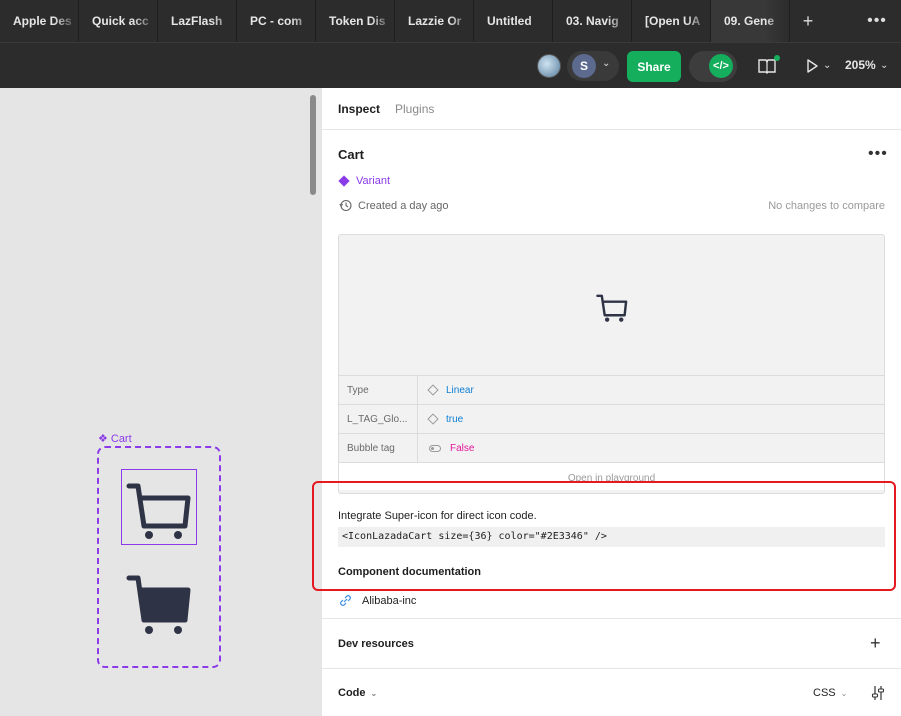 This screenshot has height=716, width=901. Describe the element at coordinates (513, 21) in the screenshot. I see `tab-6: Untitled` at that location.